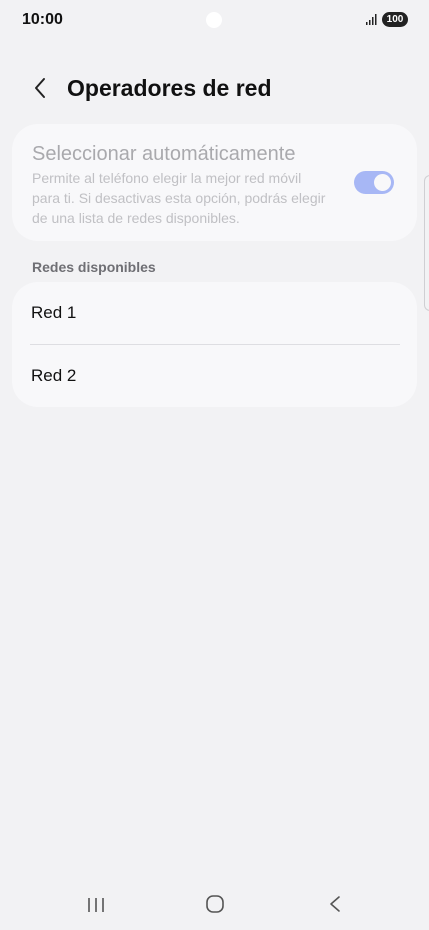  What do you see at coordinates (335, 904) in the screenshot?
I see `back-icon` at bounding box center [335, 904].